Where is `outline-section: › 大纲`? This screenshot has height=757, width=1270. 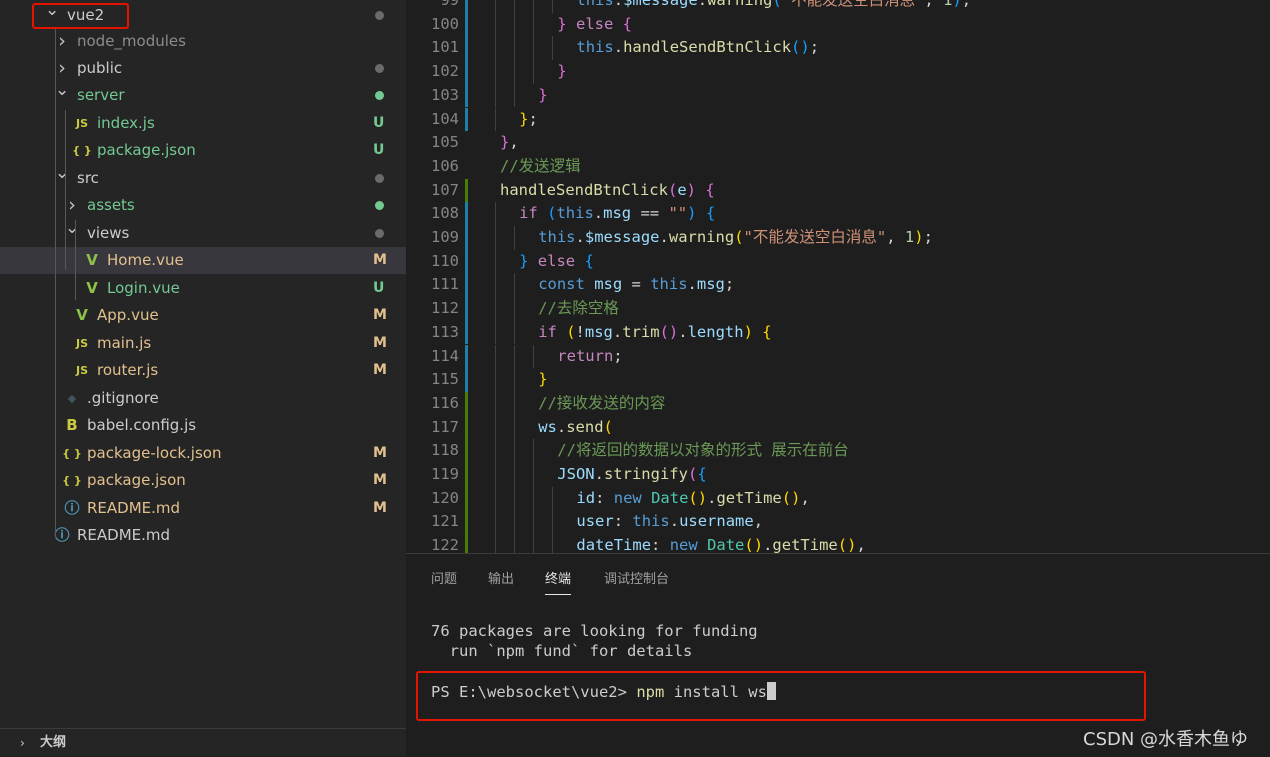 outline-section: › 大纲 is located at coordinates (203, 742).